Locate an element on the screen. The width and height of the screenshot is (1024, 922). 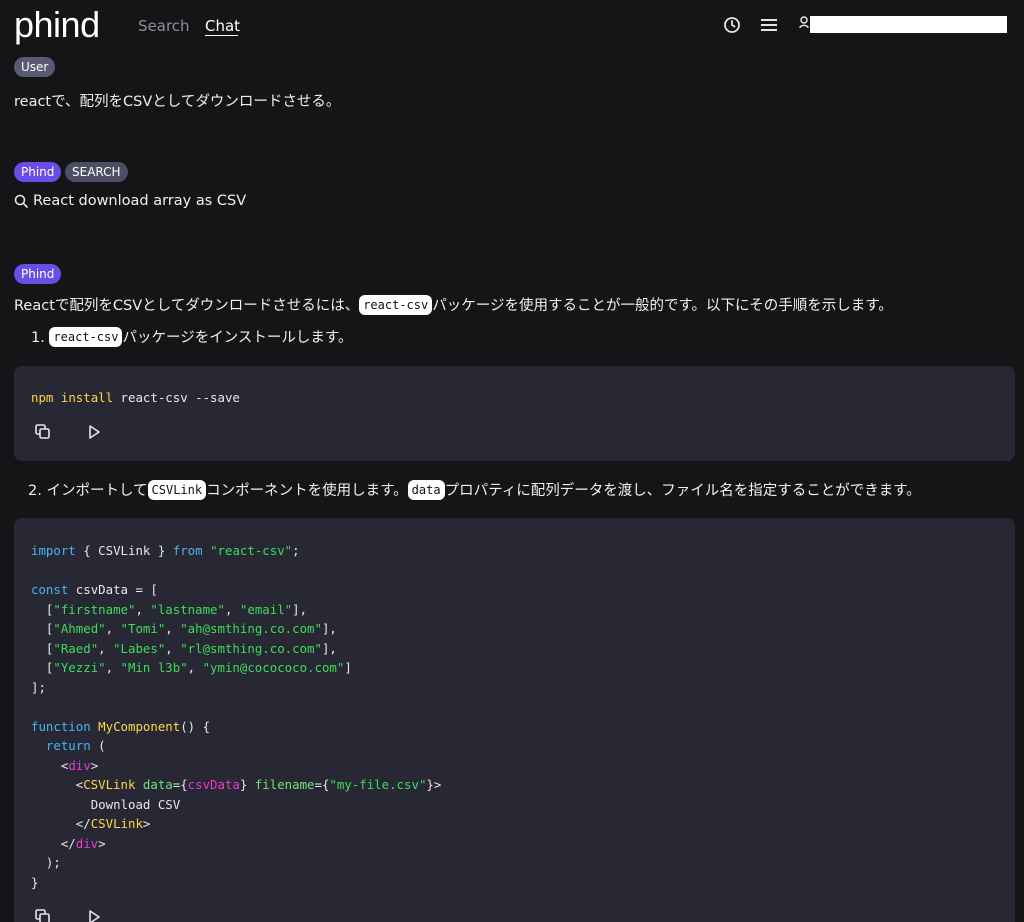
step-1-number: 1. is located at coordinates (38, 338).